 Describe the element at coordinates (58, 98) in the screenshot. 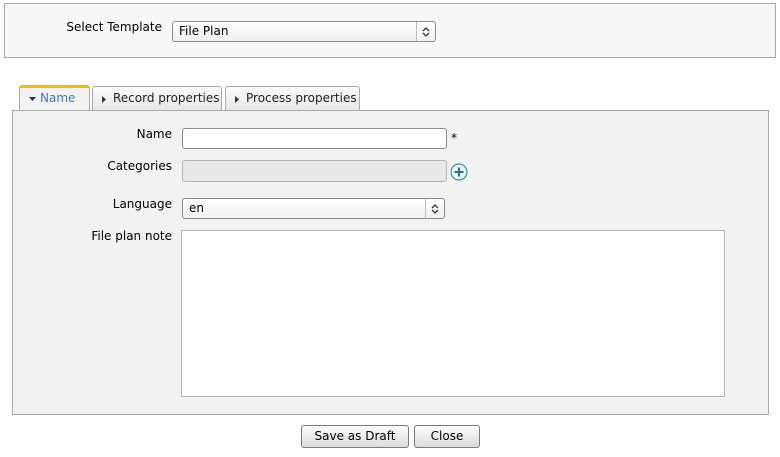

I see `tab-name-label: Name` at that location.